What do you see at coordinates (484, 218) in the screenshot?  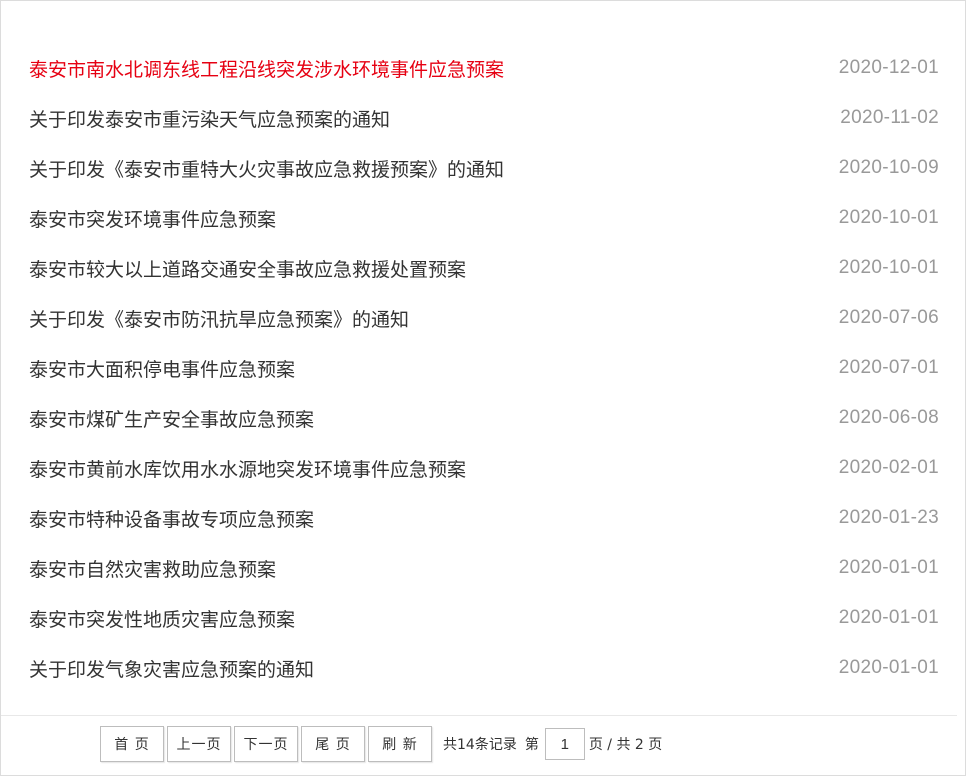 I see `list-item: 泰安市突发环境事件应急预案 2020-10-01` at bounding box center [484, 218].